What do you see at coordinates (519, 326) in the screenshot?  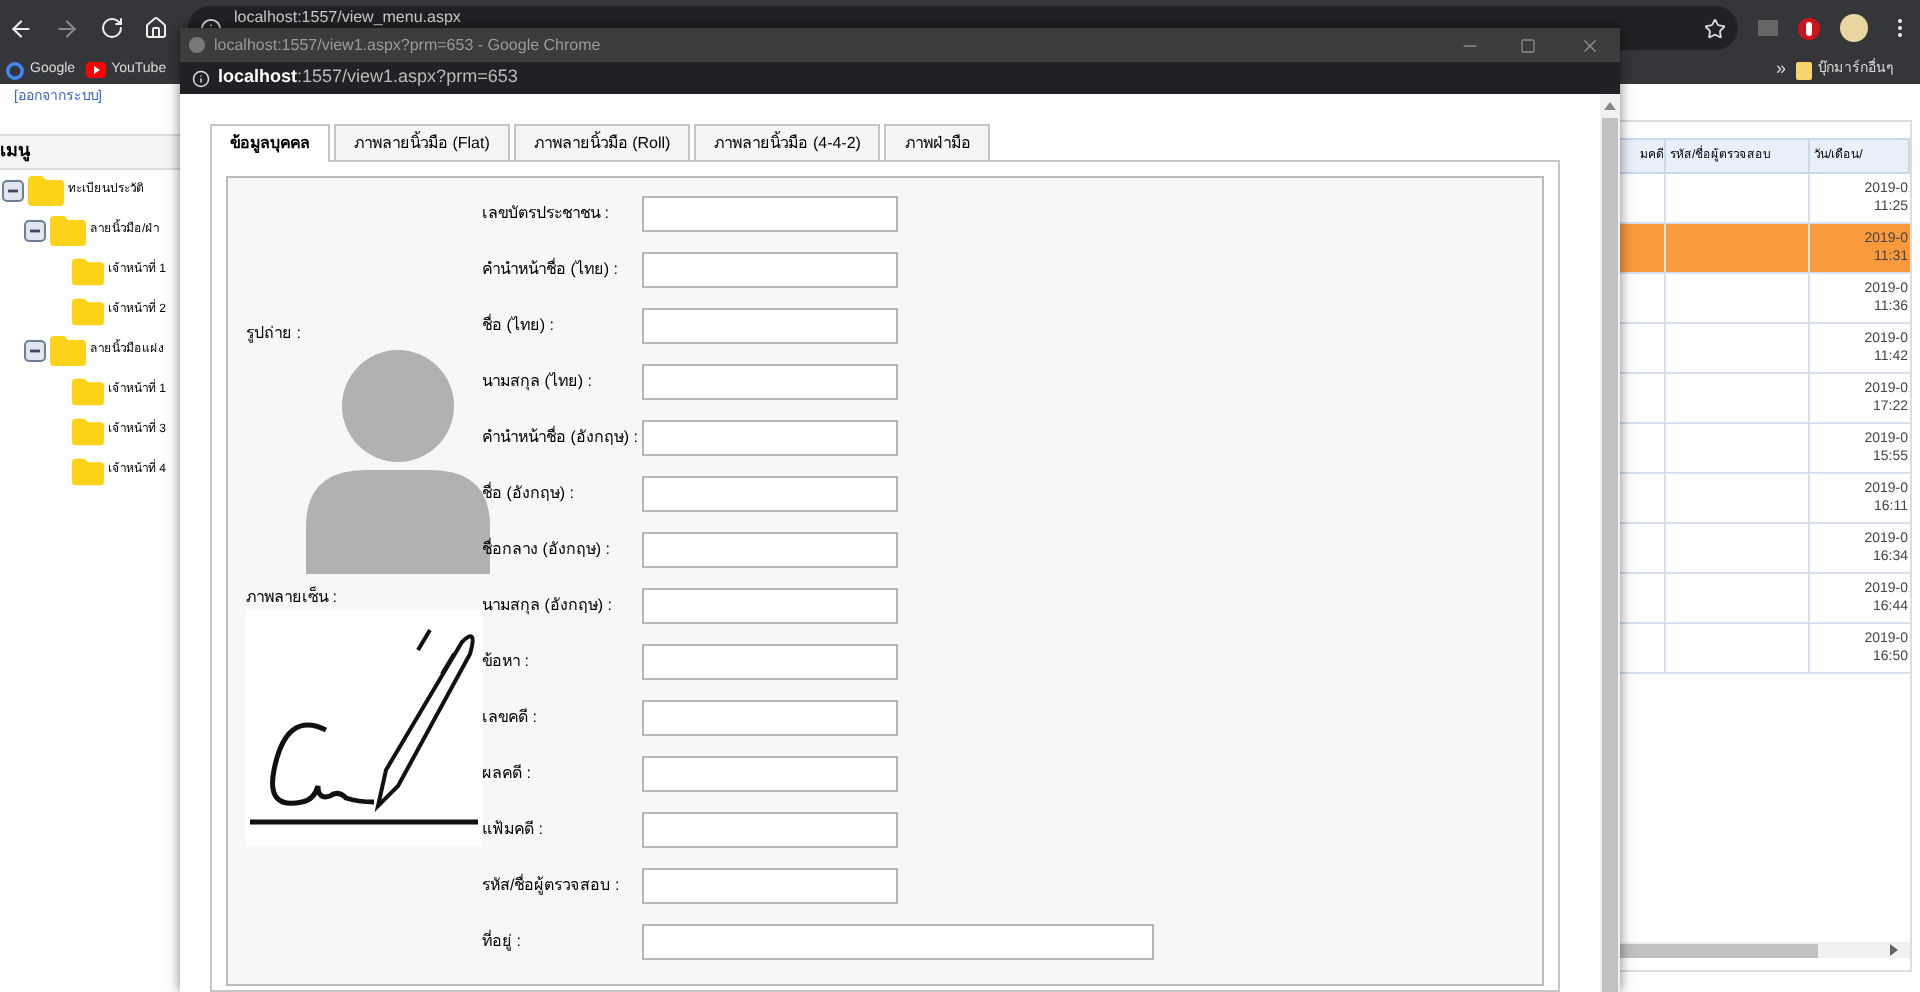 I see `field-label: ชื่อ (ไทย) :` at bounding box center [519, 326].